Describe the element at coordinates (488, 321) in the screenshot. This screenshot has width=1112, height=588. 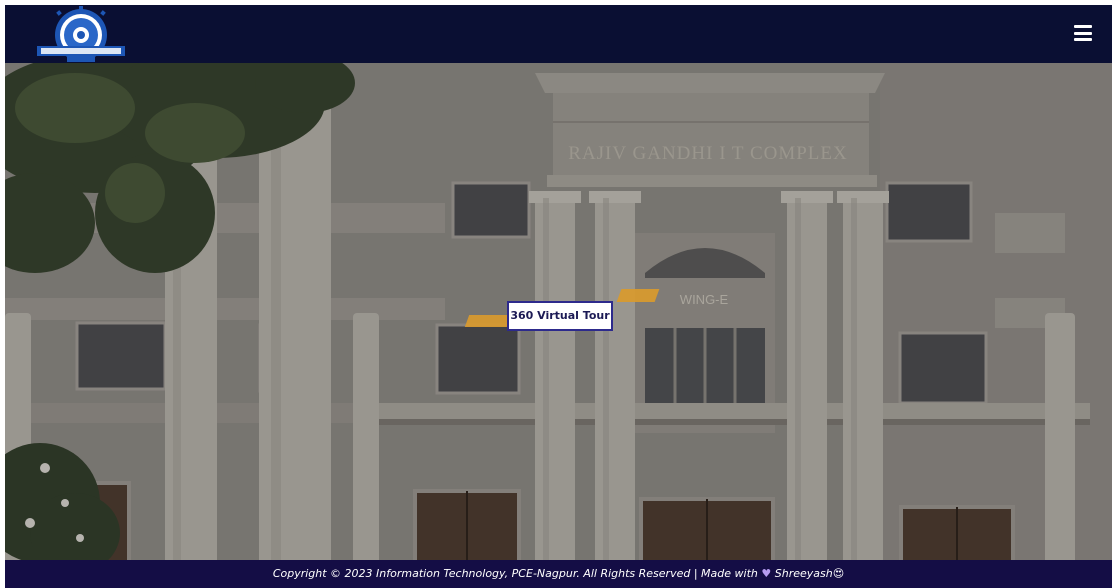
I see `hotspot-marker-left` at that location.